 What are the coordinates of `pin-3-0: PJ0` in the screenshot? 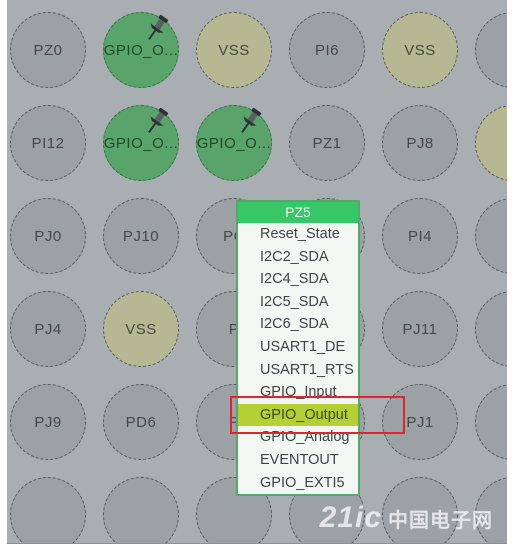 It's located at (48, 236).